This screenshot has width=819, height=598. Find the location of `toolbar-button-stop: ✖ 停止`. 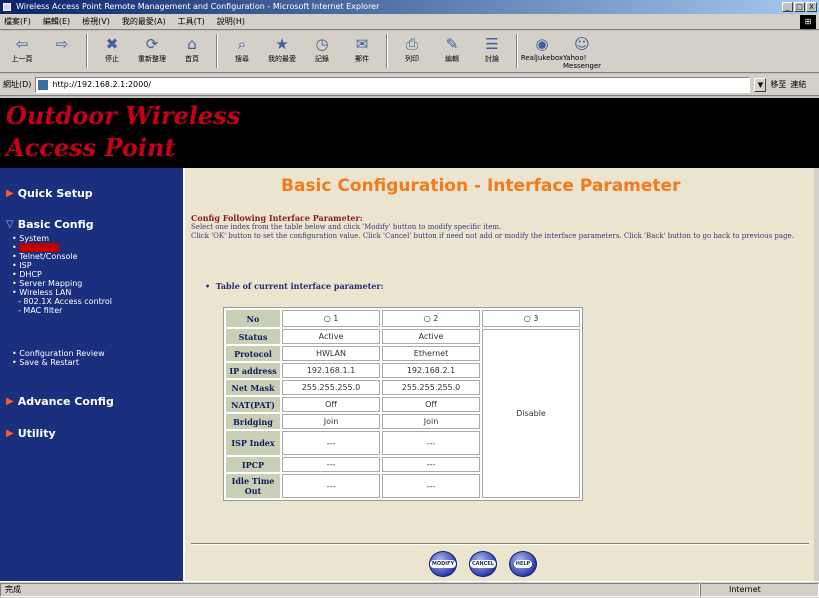

toolbar-button-stop: ✖ 停止 is located at coordinates (112, 49).